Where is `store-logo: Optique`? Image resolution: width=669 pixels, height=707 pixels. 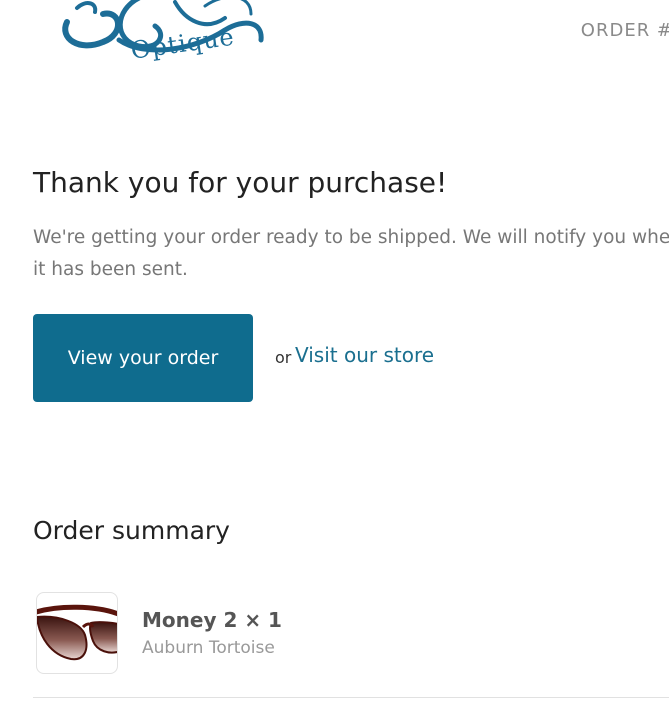 store-logo: Optique is located at coordinates (162, 55).